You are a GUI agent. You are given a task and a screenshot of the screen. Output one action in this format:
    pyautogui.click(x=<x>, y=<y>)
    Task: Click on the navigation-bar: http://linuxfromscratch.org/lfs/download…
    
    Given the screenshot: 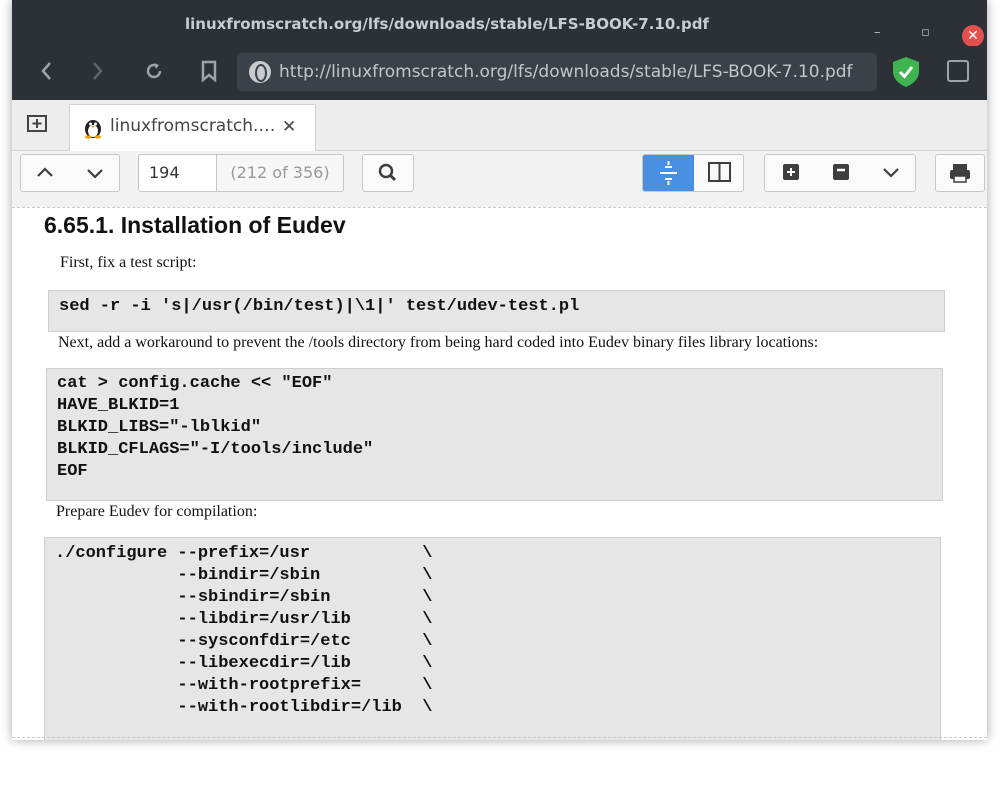 What is the action you would take?
    pyautogui.click(x=499, y=73)
    